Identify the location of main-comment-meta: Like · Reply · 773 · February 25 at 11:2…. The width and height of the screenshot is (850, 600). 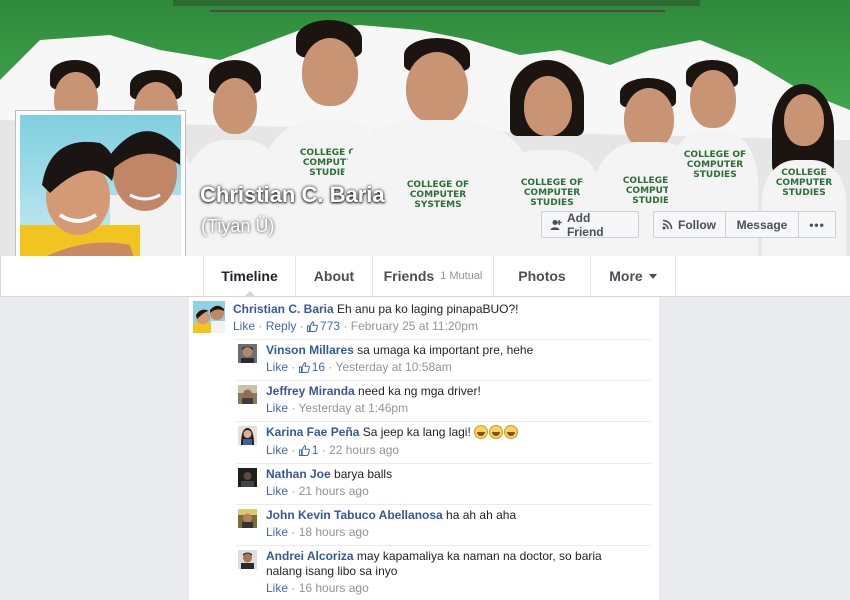
(355, 326).